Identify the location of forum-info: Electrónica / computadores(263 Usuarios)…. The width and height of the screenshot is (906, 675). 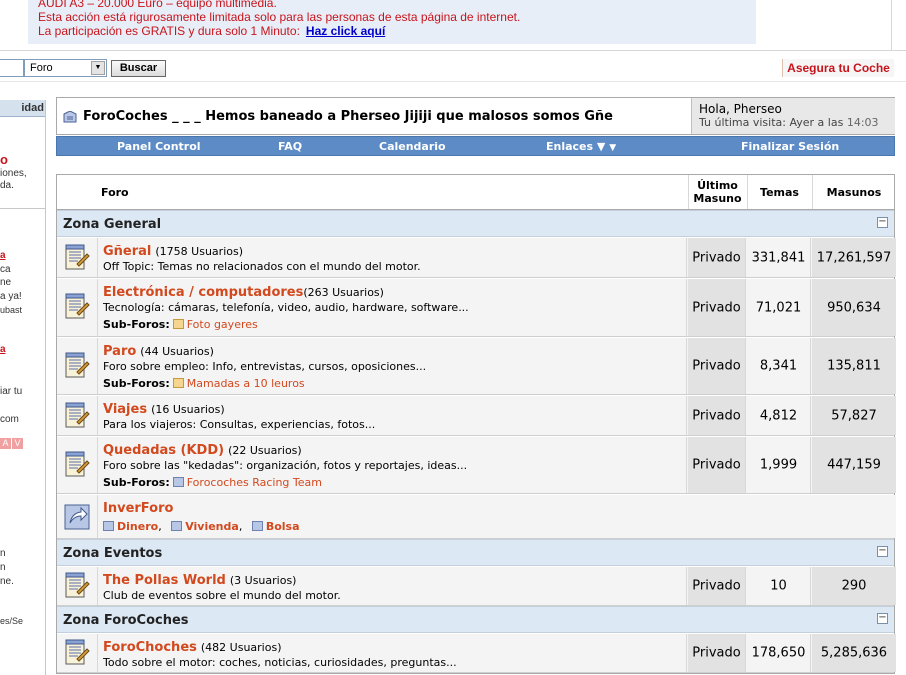
(392, 307).